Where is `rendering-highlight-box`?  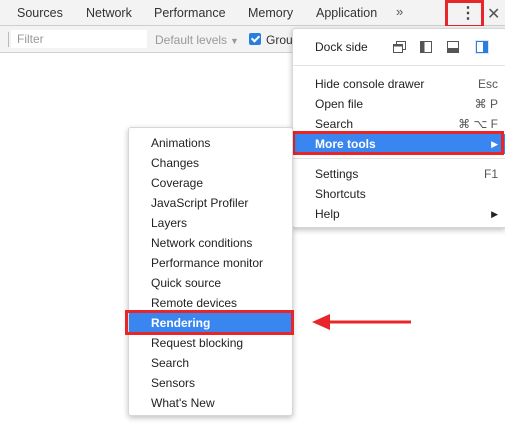 rendering-highlight-box is located at coordinates (209, 322).